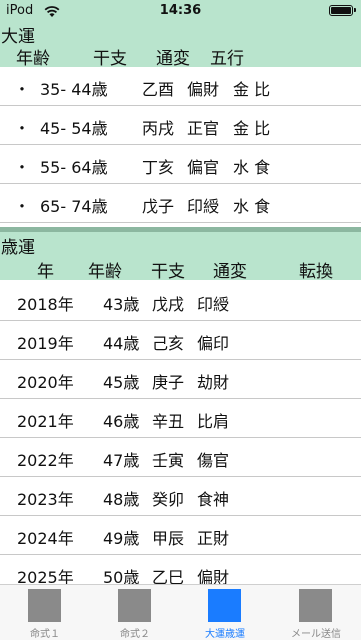 This screenshot has height=641, width=361. I want to click on taiun-row: ・ 65- 74歳 戊子 印綬 水 食, so click(180, 203).